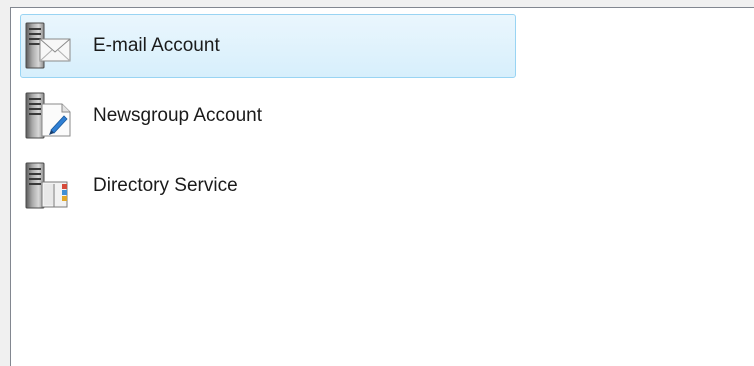  I want to click on list-item-newsgroup-account: Newsgroup Account, so click(268, 116).